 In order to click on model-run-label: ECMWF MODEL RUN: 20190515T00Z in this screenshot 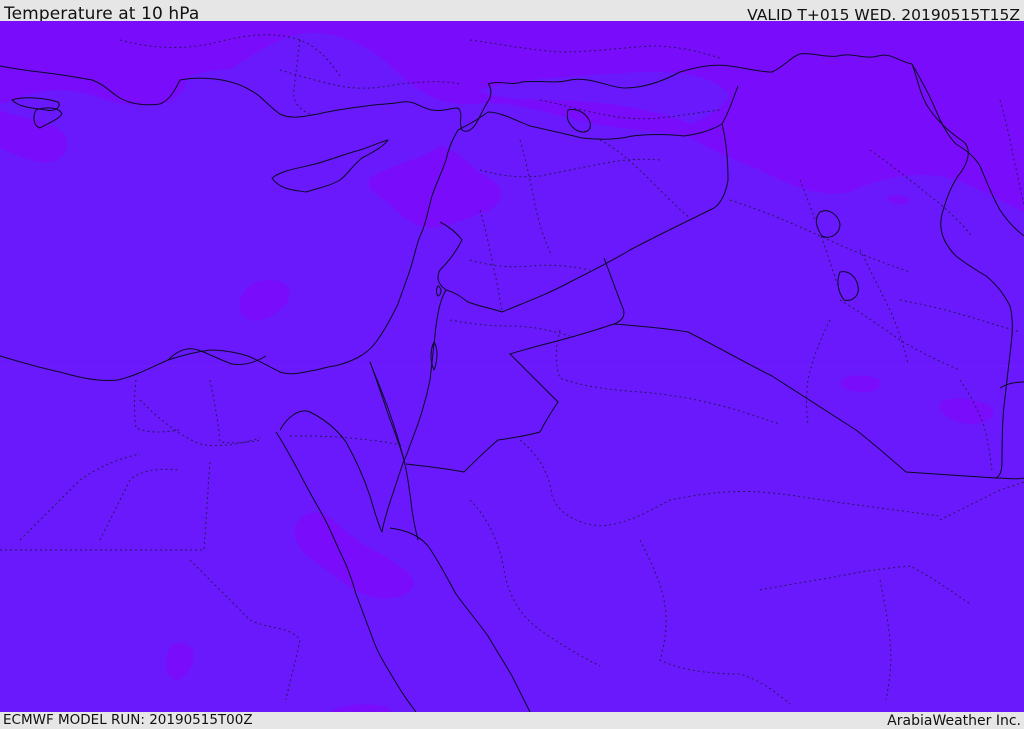, I will do `click(128, 720)`.